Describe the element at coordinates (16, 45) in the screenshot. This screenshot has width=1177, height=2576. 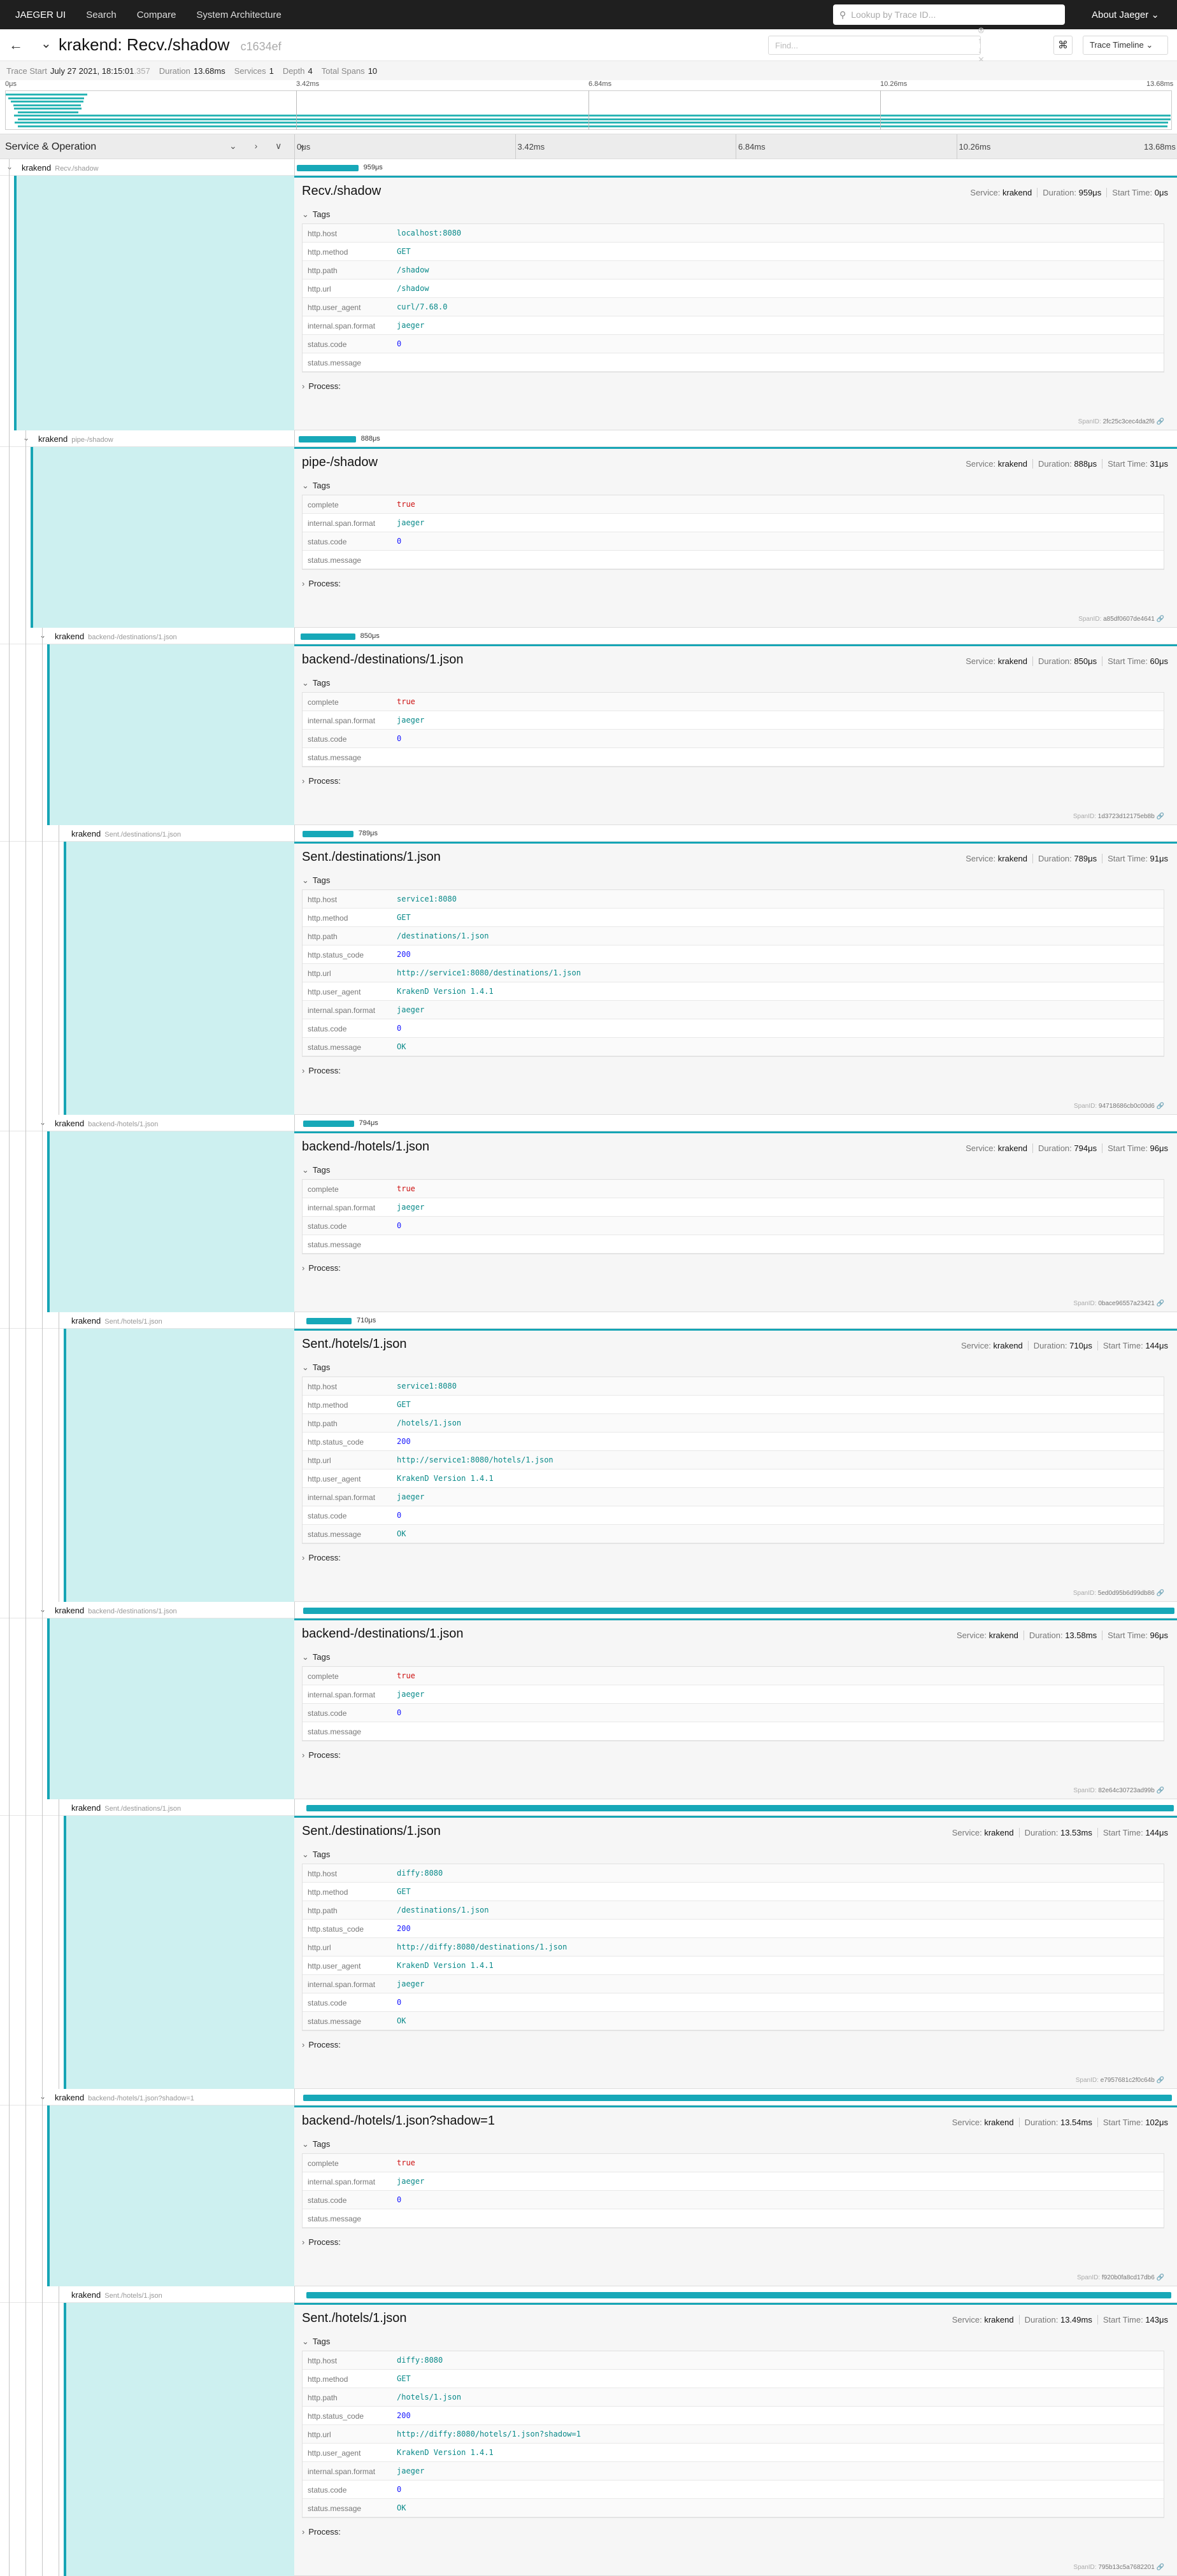
I see `back-arrow-icon: ←` at that location.